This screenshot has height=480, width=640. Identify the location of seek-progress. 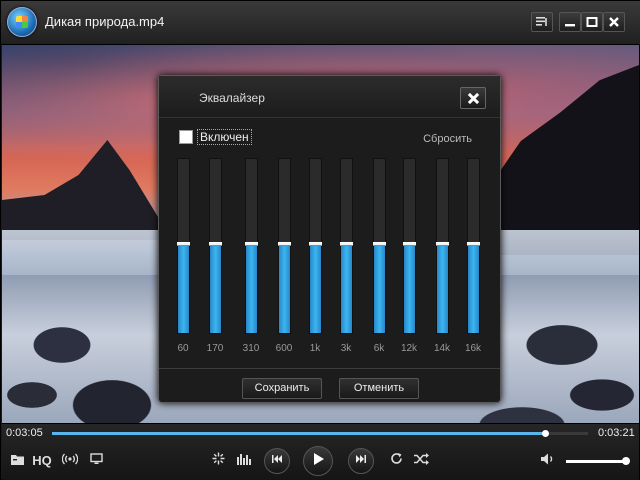
(299, 433).